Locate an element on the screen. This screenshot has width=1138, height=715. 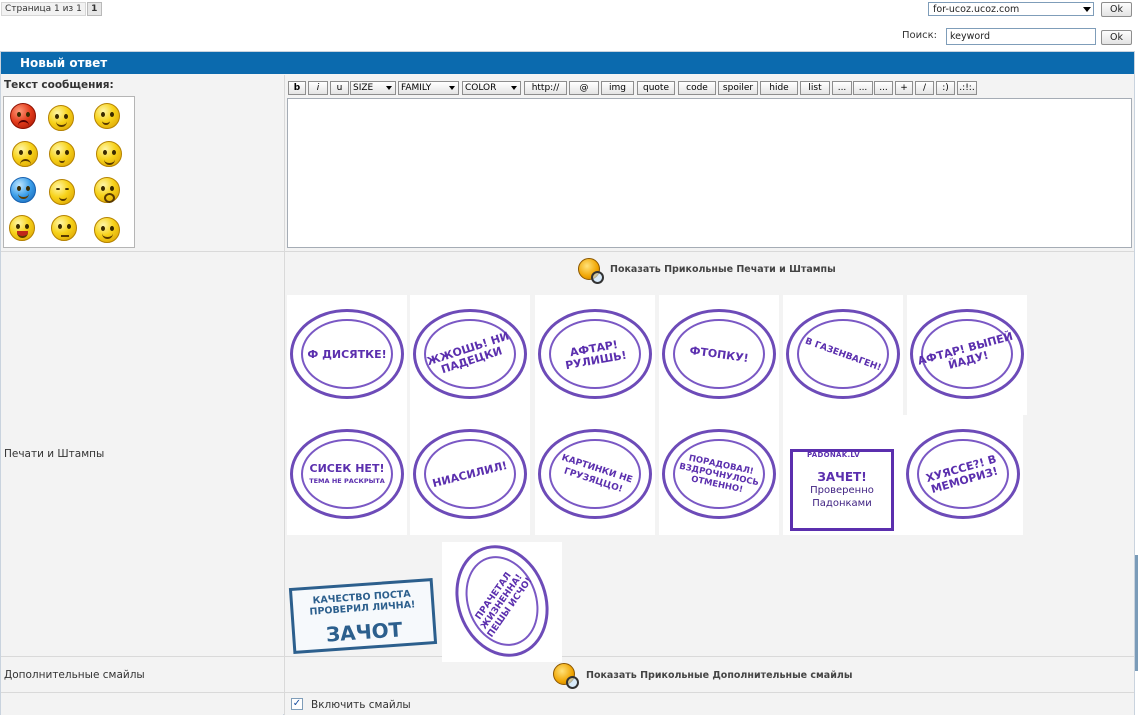
options-label-cell is located at coordinates (142, 704).